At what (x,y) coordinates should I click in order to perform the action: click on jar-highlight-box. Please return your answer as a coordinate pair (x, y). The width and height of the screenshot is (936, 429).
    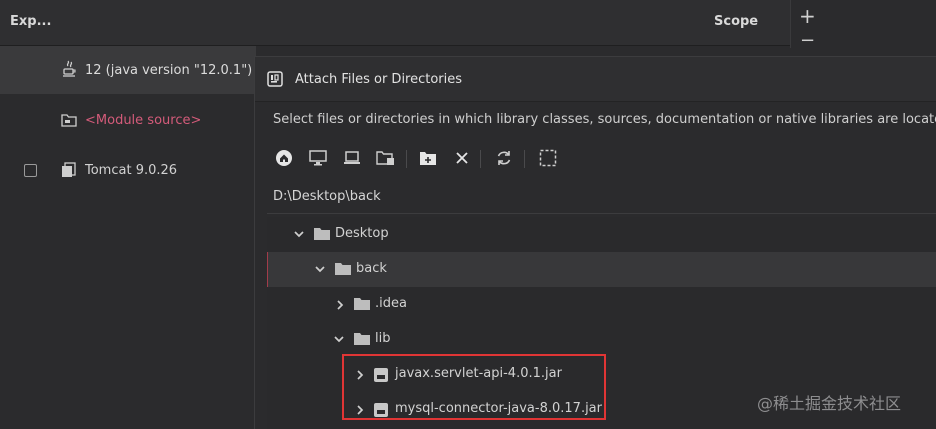
    Looking at the image, I should click on (474, 387).